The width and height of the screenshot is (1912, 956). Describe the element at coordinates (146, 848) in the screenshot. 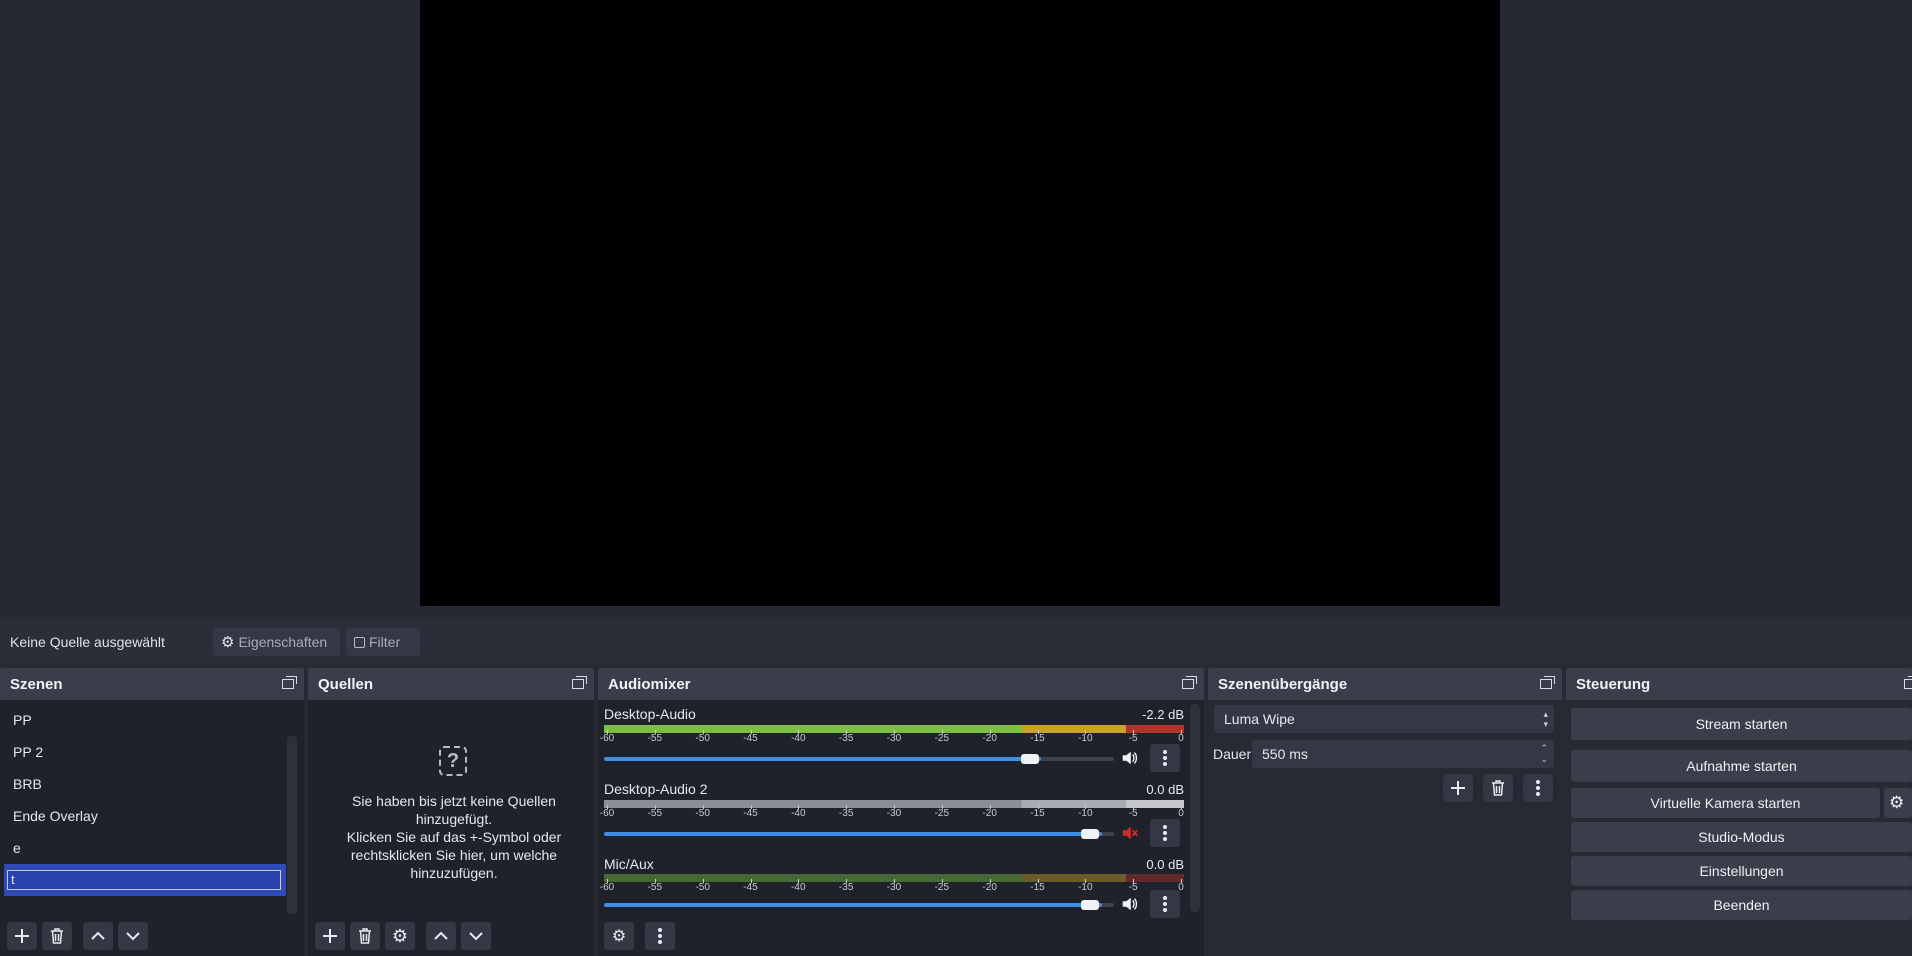

I see `scene-item: e` at that location.